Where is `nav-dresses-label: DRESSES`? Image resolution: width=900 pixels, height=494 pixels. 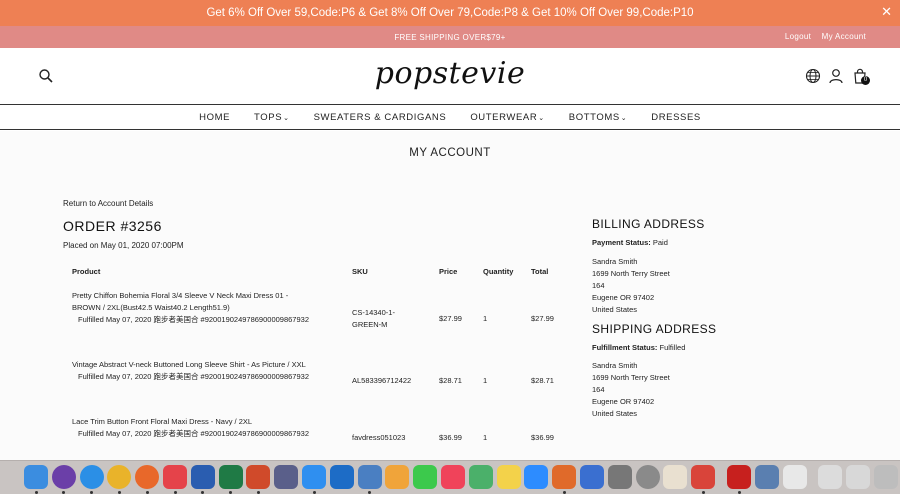 nav-dresses-label: DRESSES is located at coordinates (676, 117).